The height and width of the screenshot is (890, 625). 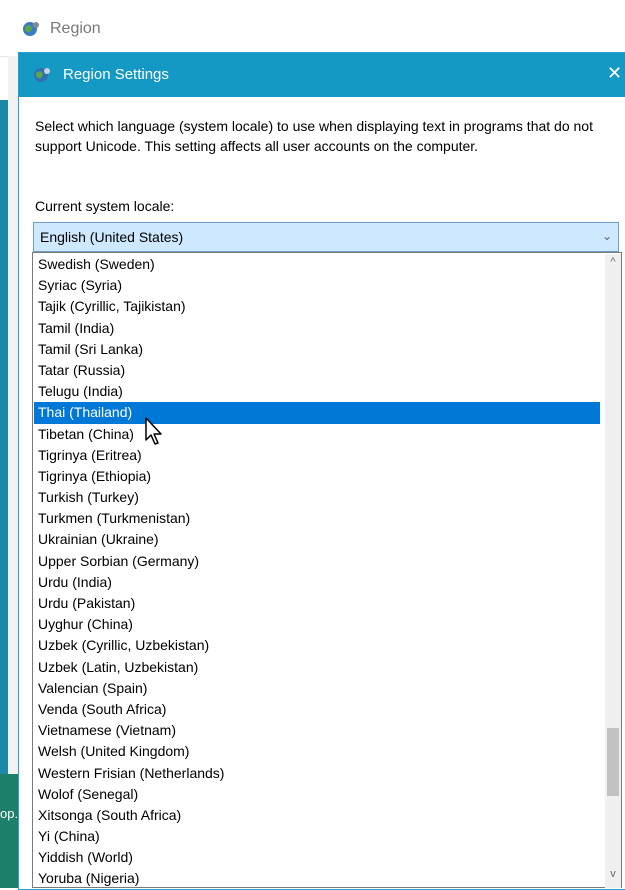 I want to click on locale-option: Syriac (Syria), so click(x=319, y=285).